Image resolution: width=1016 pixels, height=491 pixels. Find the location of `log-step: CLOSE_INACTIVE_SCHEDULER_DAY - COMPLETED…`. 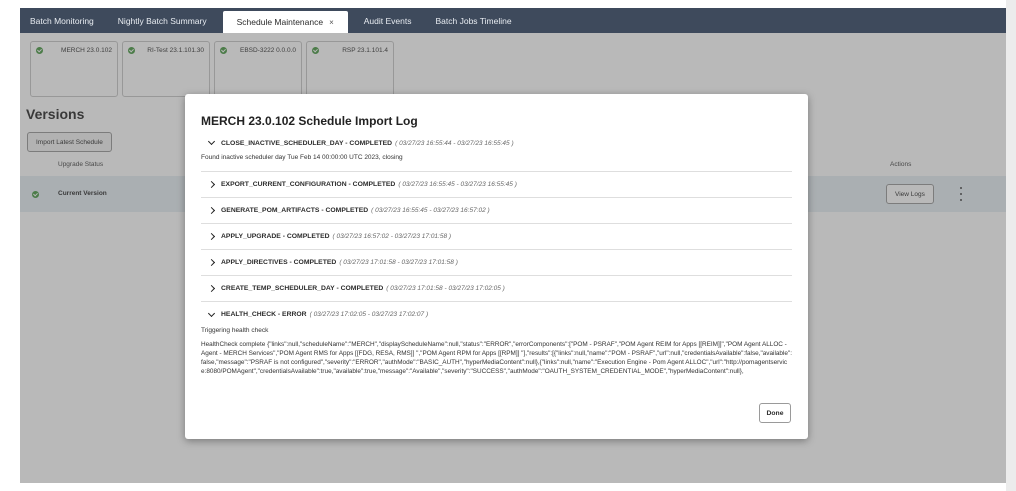

log-step: CLOSE_INACTIVE_SCHEDULER_DAY - COMPLETED… is located at coordinates (496, 152).